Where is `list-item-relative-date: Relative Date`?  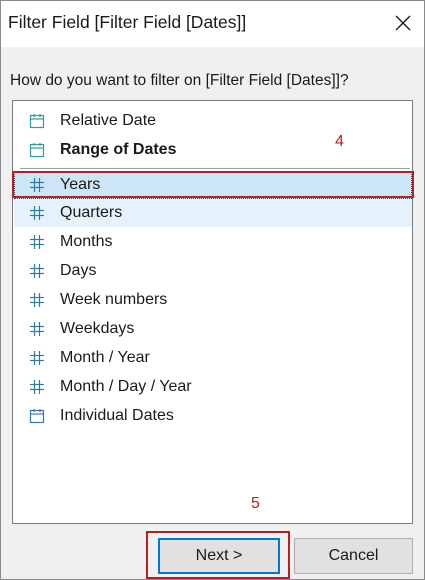
list-item-relative-date: Relative Date is located at coordinates (213, 121).